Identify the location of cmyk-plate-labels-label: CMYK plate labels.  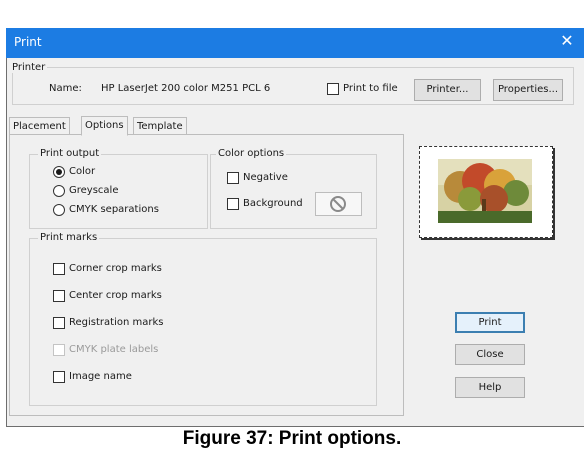
(114, 349).